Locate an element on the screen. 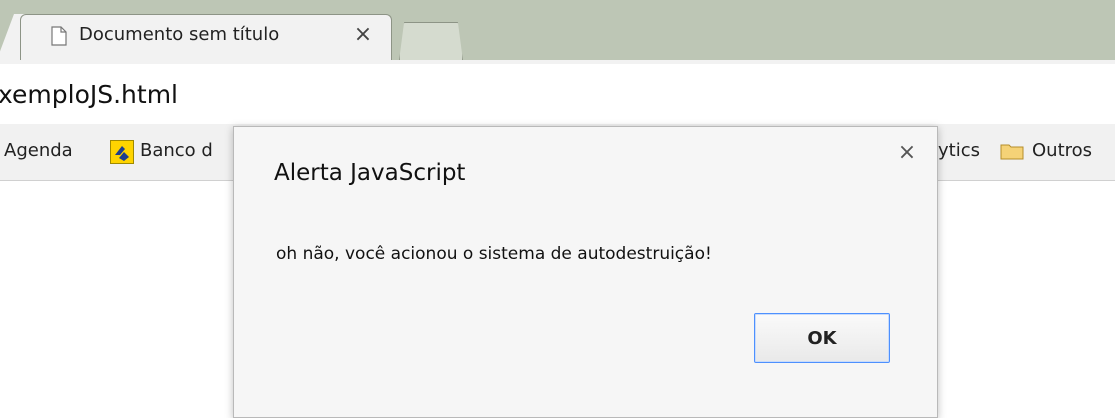  tab-close-icon: × is located at coordinates (363, 35).